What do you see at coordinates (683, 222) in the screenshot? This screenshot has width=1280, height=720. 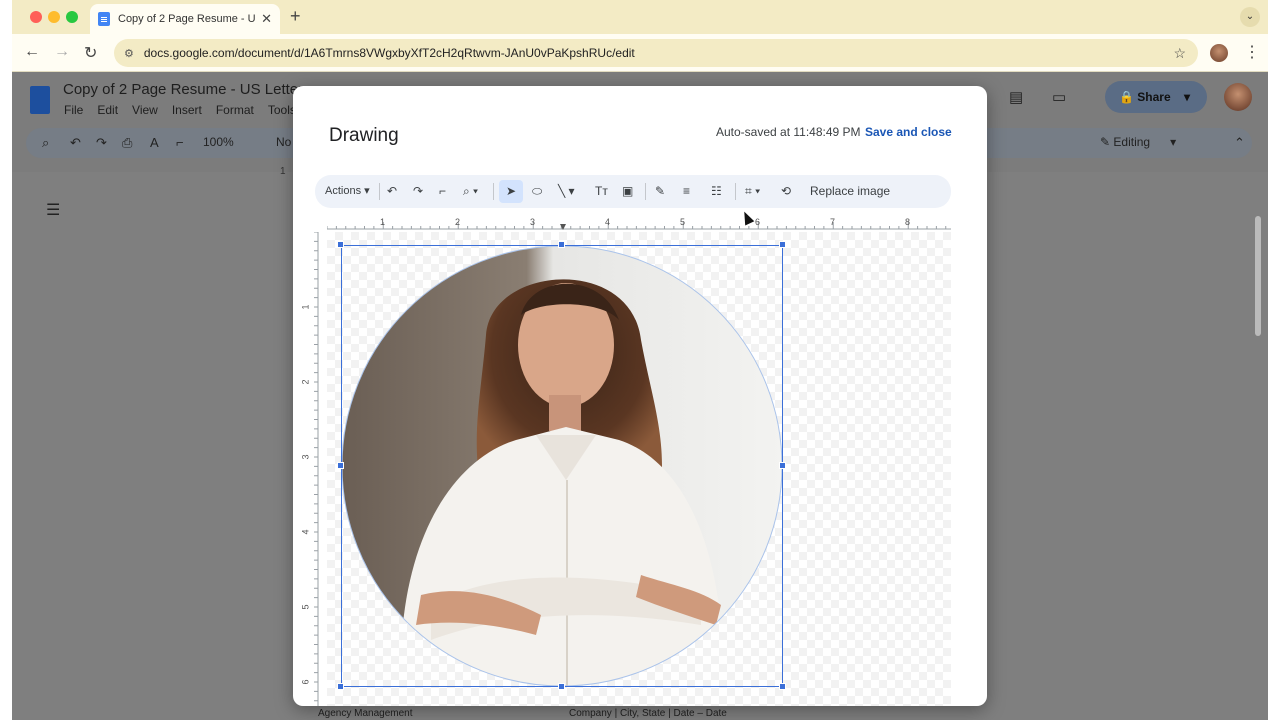 I see `horizontal-ruler-label: 5` at bounding box center [683, 222].